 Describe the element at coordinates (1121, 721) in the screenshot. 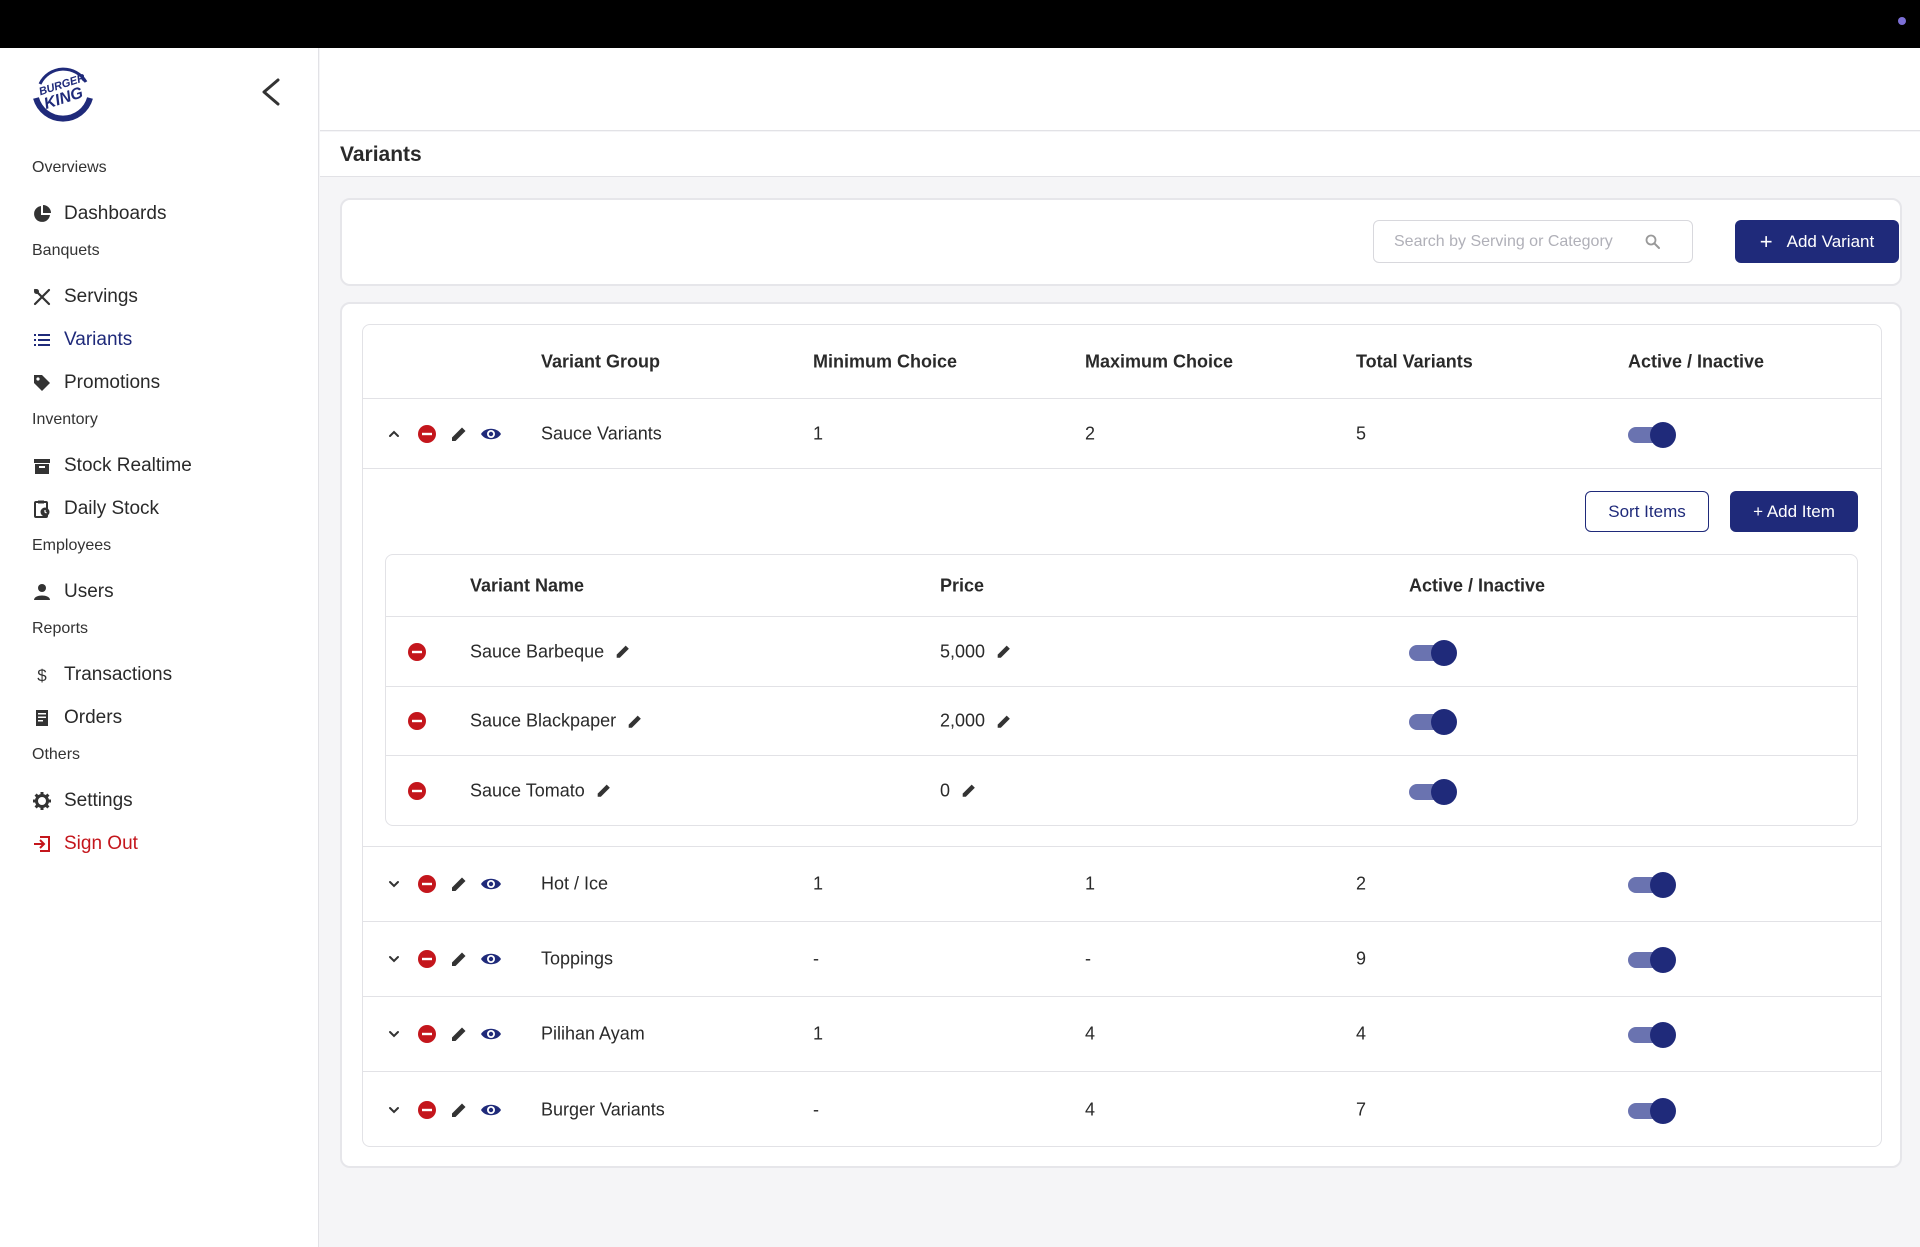

I see `variant-item-row: Sauce Blackpaper 2,000` at that location.